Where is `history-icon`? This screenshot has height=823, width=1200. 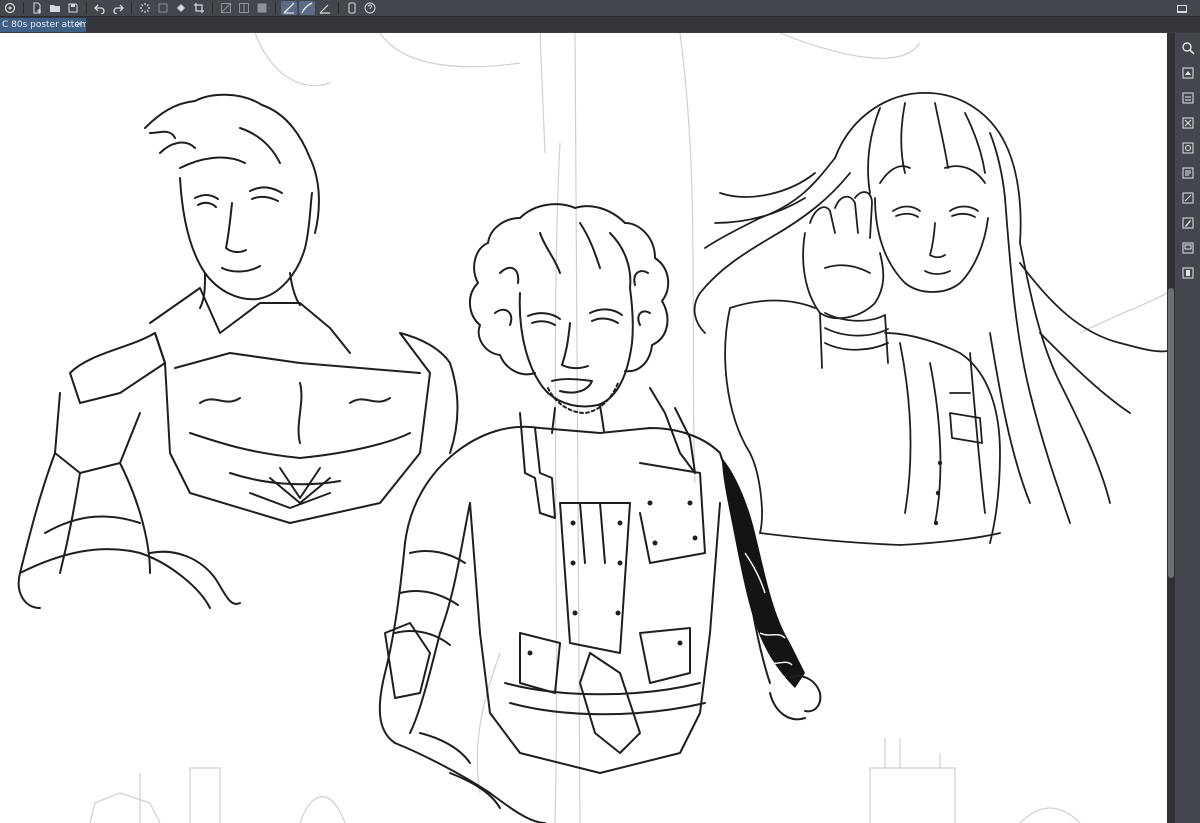
history-icon is located at coordinates (1188, 172).